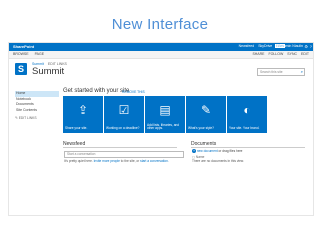  Describe the element at coordinates (165, 110) in the screenshot. I see `apps-icon: ▤` at that location.